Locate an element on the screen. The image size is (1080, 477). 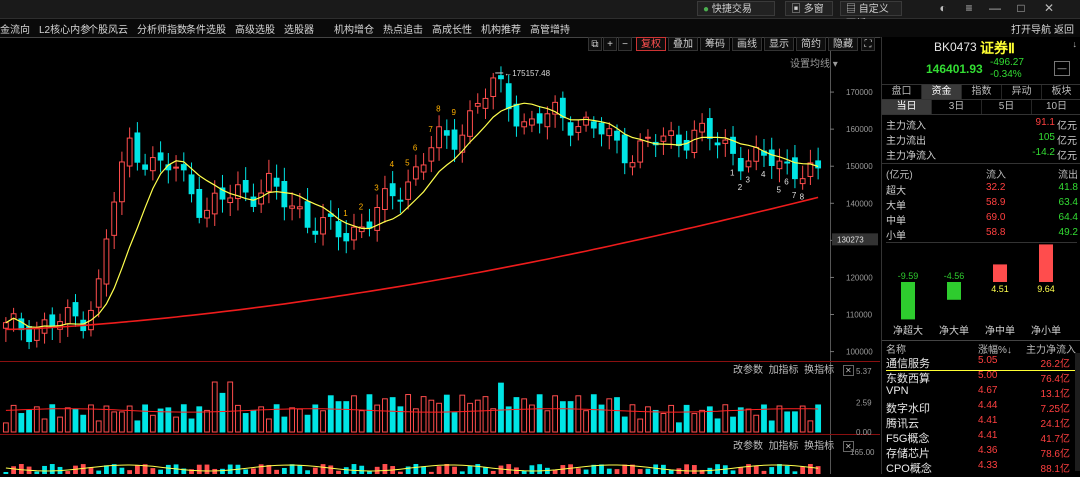
sector-row: CPO概念 4.33 88.1亿 is located at coordinates (982, 467).